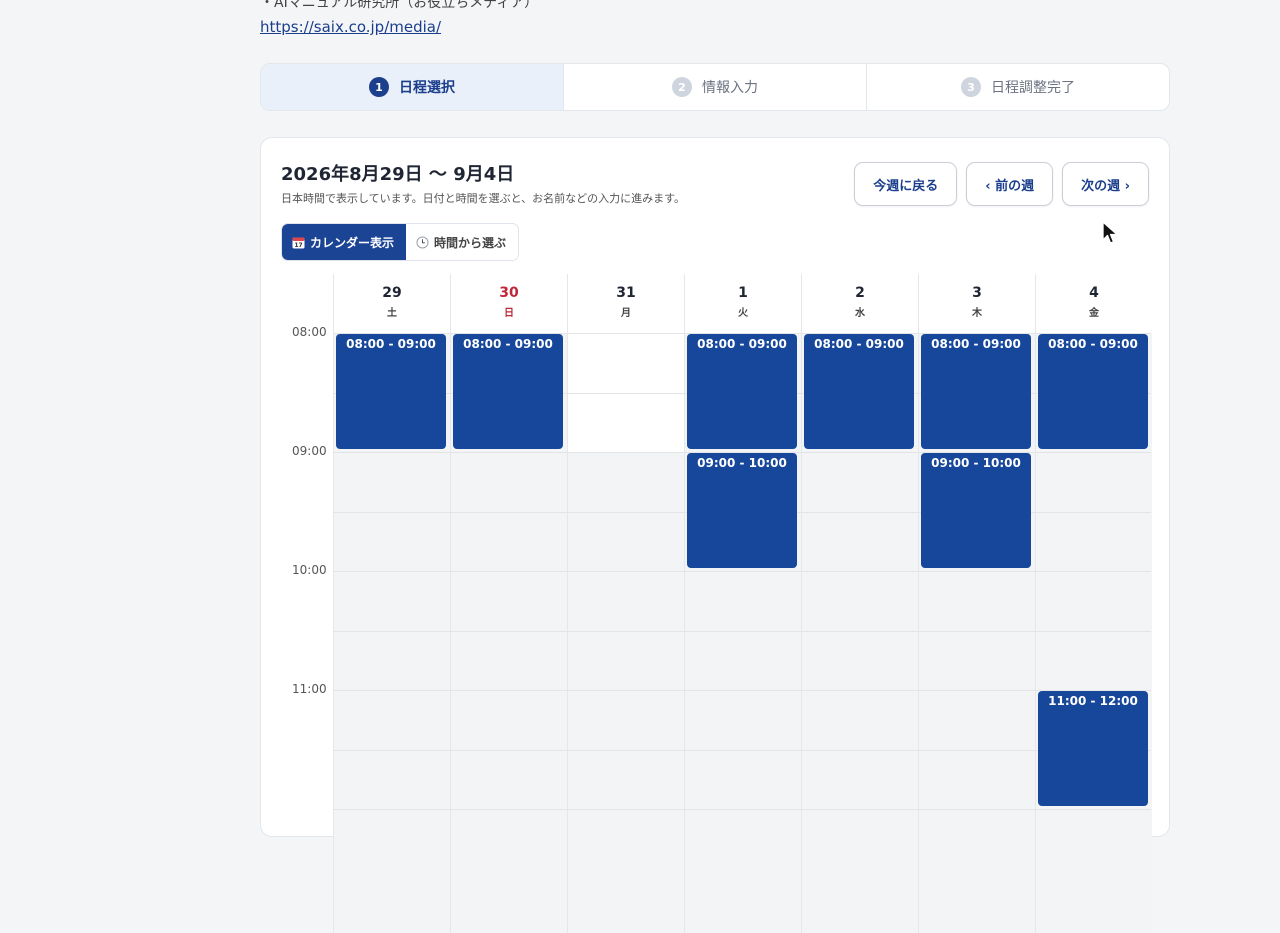  Describe the element at coordinates (1033, 88) in the screenshot. I see `step-label: 日程調整完了` at that location.